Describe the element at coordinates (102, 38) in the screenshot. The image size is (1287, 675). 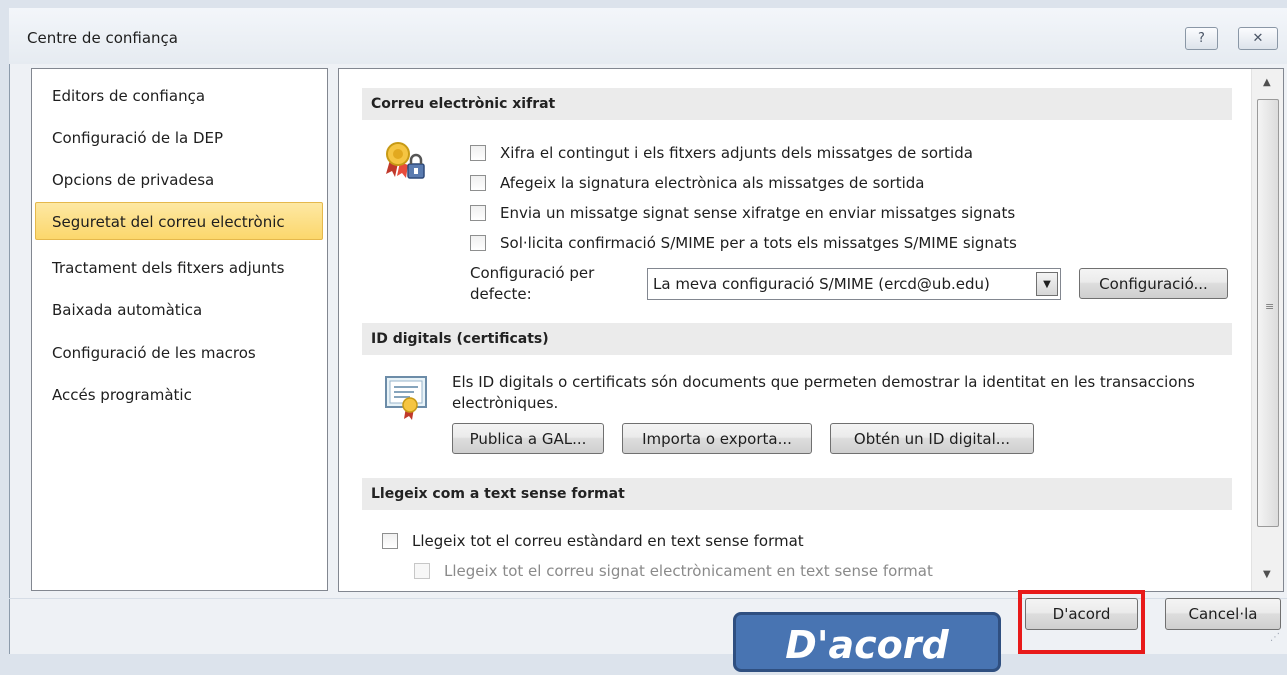
I see `dialog-title: Centre de confiança` at that location.